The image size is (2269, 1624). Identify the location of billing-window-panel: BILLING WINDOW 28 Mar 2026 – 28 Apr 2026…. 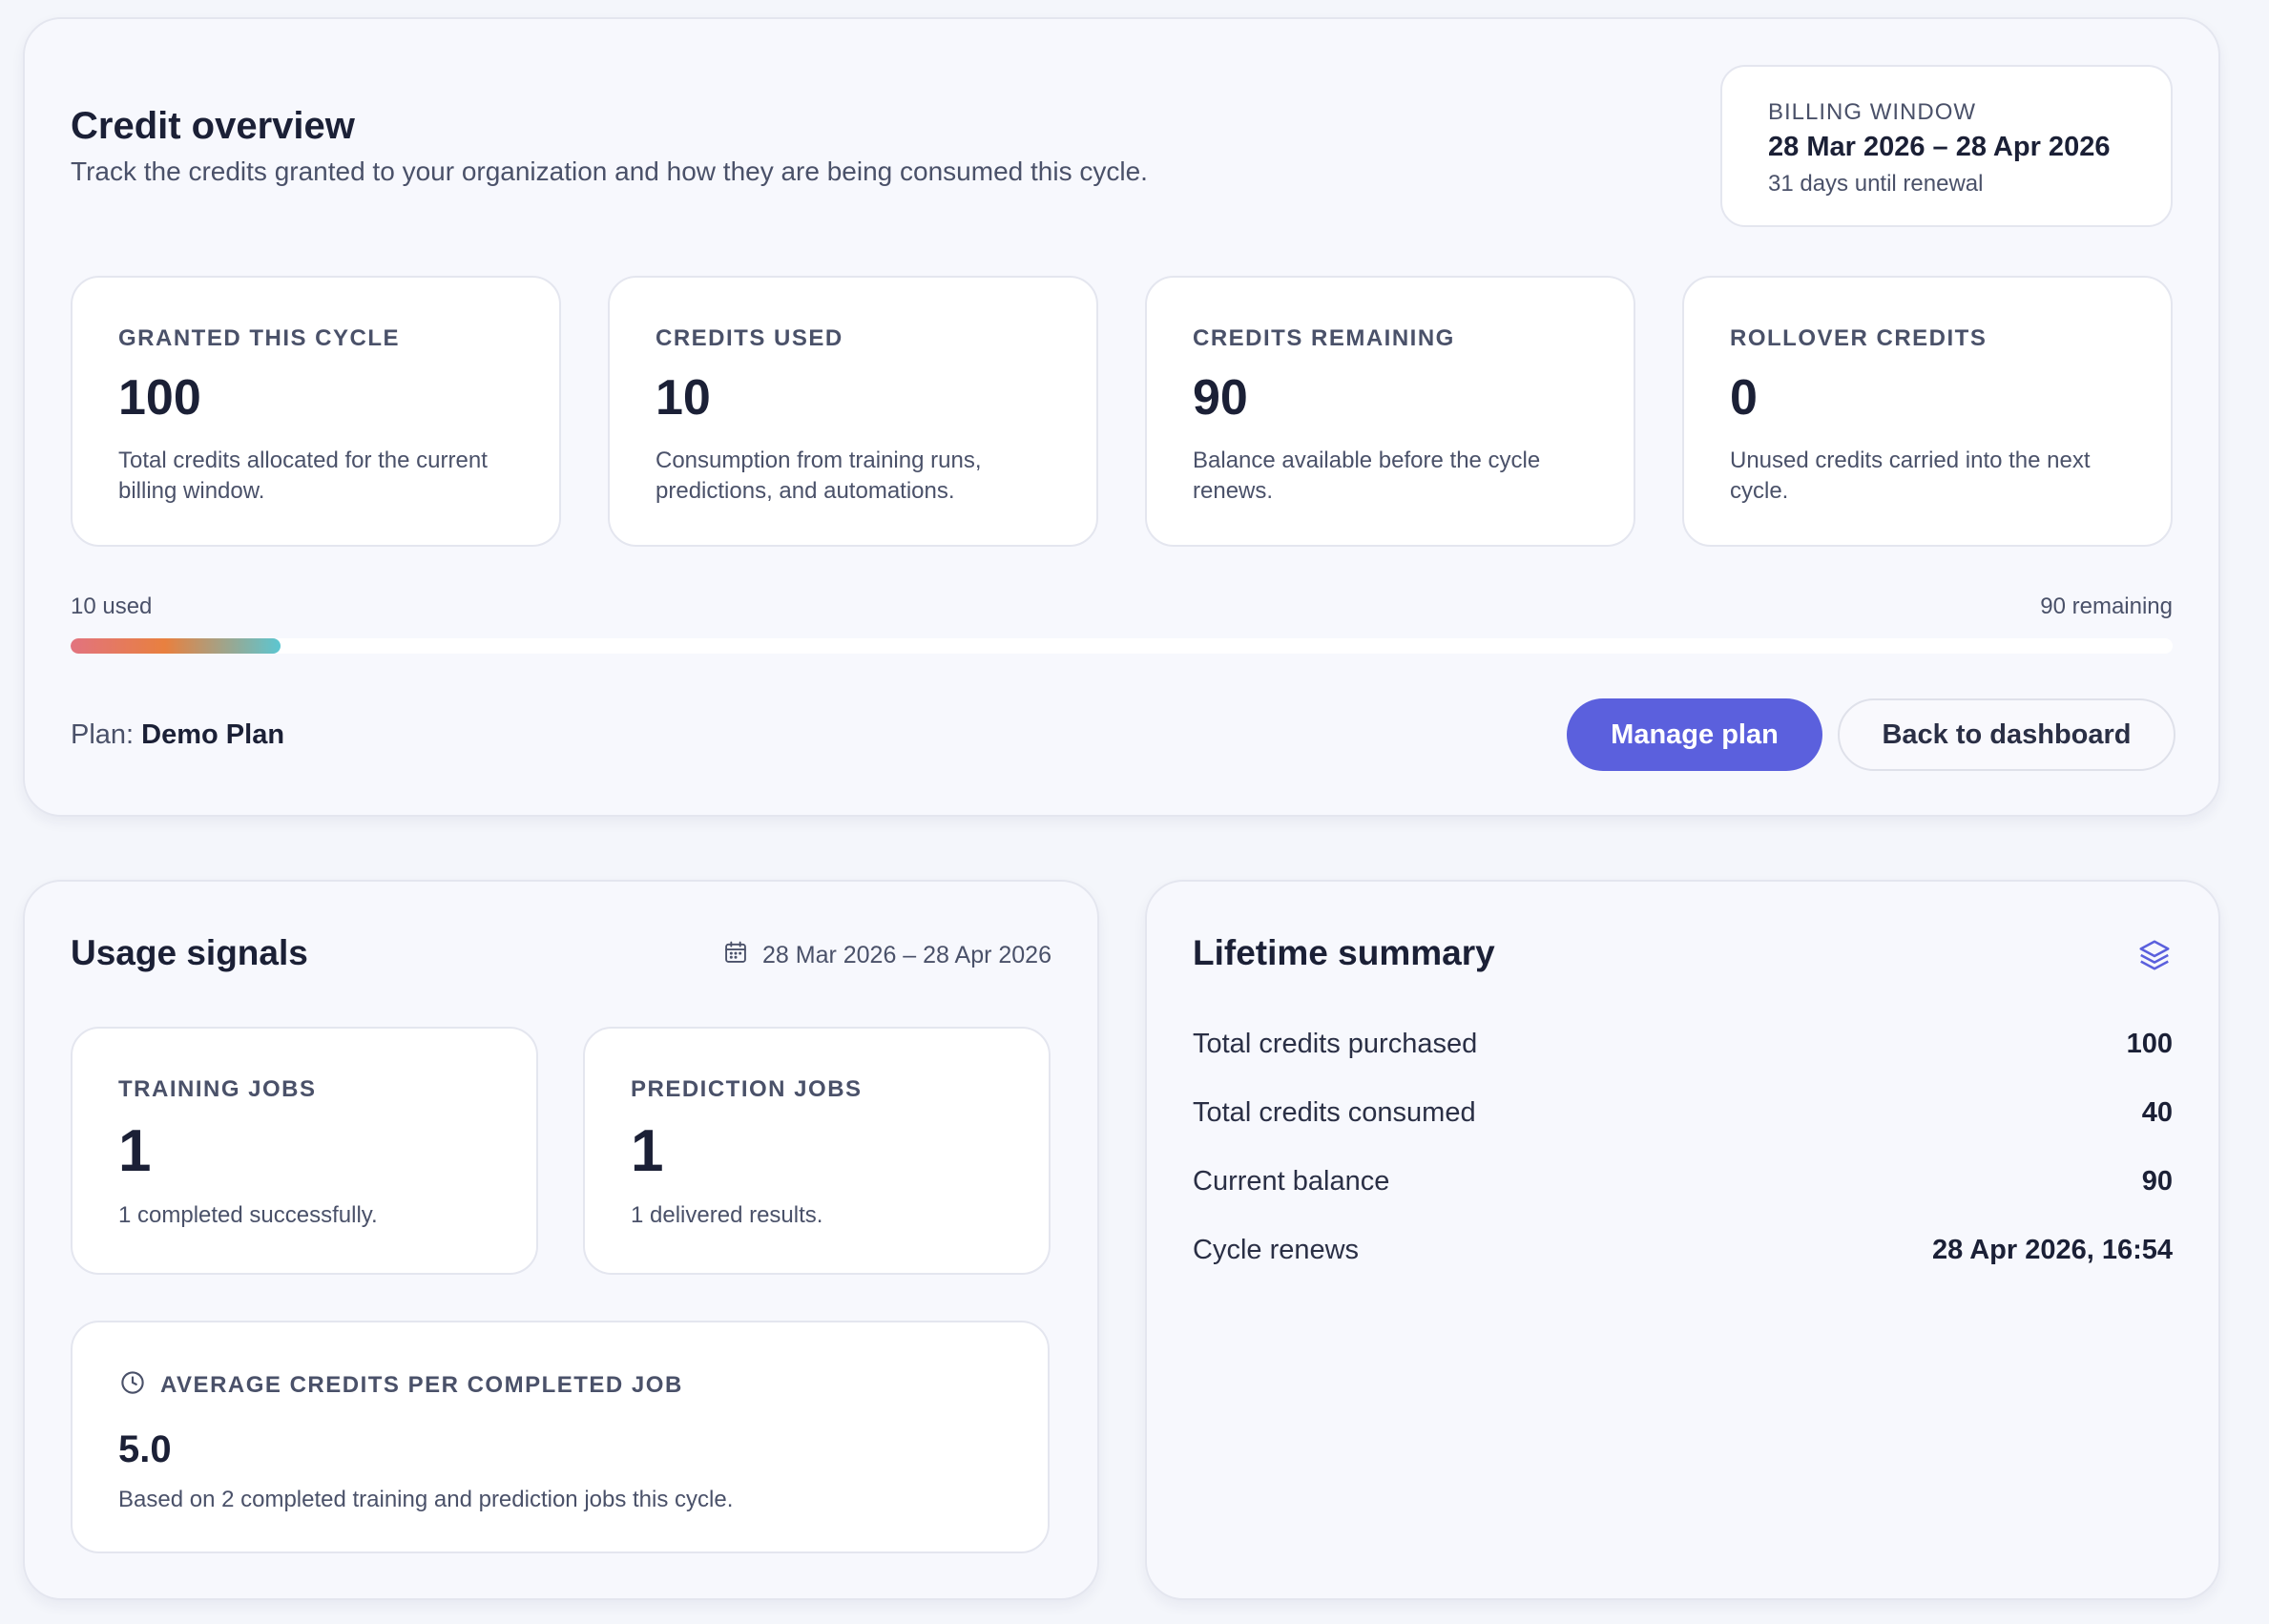
(1946, 146).